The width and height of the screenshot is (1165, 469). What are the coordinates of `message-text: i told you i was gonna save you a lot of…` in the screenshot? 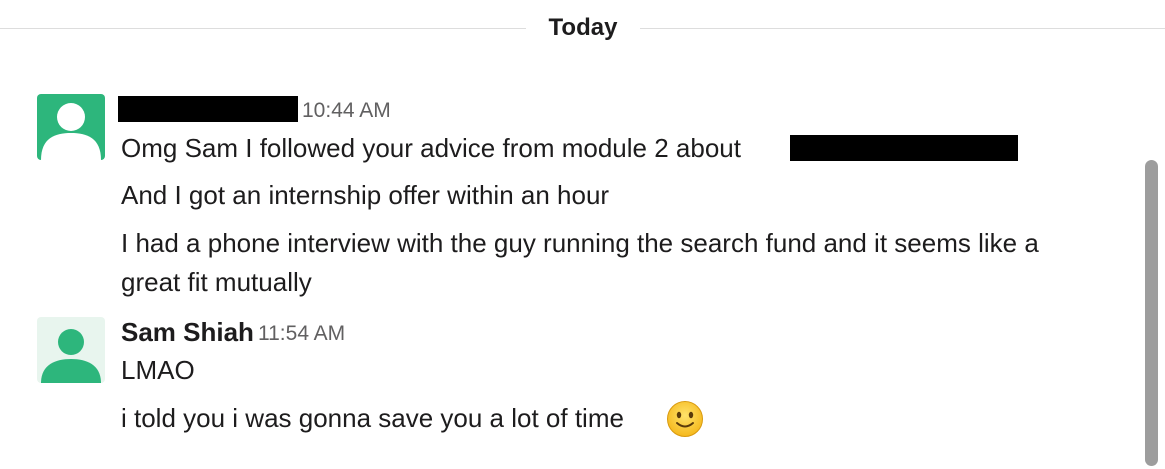 It's located at (372, 418).